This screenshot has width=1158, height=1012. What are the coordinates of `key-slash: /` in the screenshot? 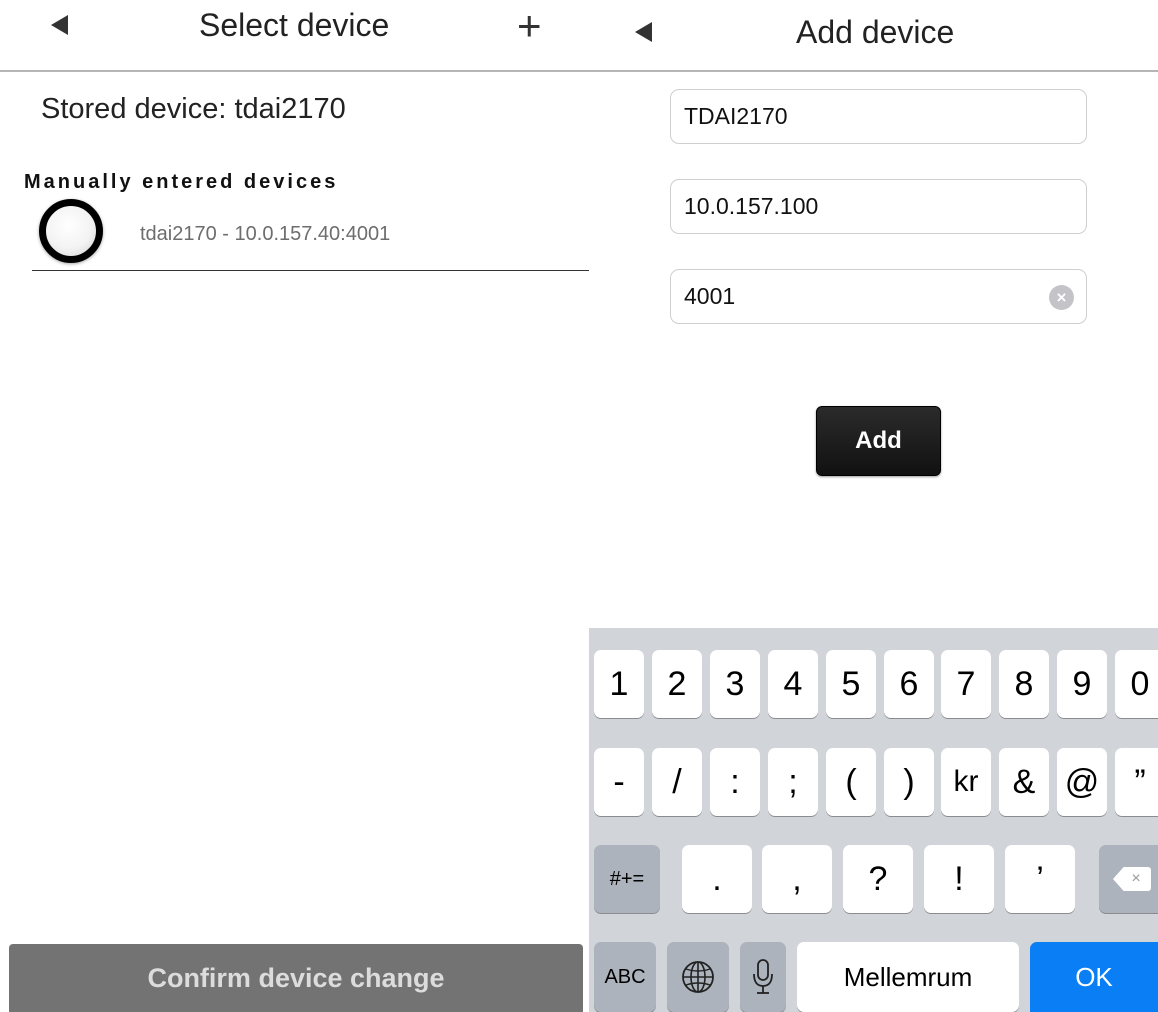 It's located at (677, 782).